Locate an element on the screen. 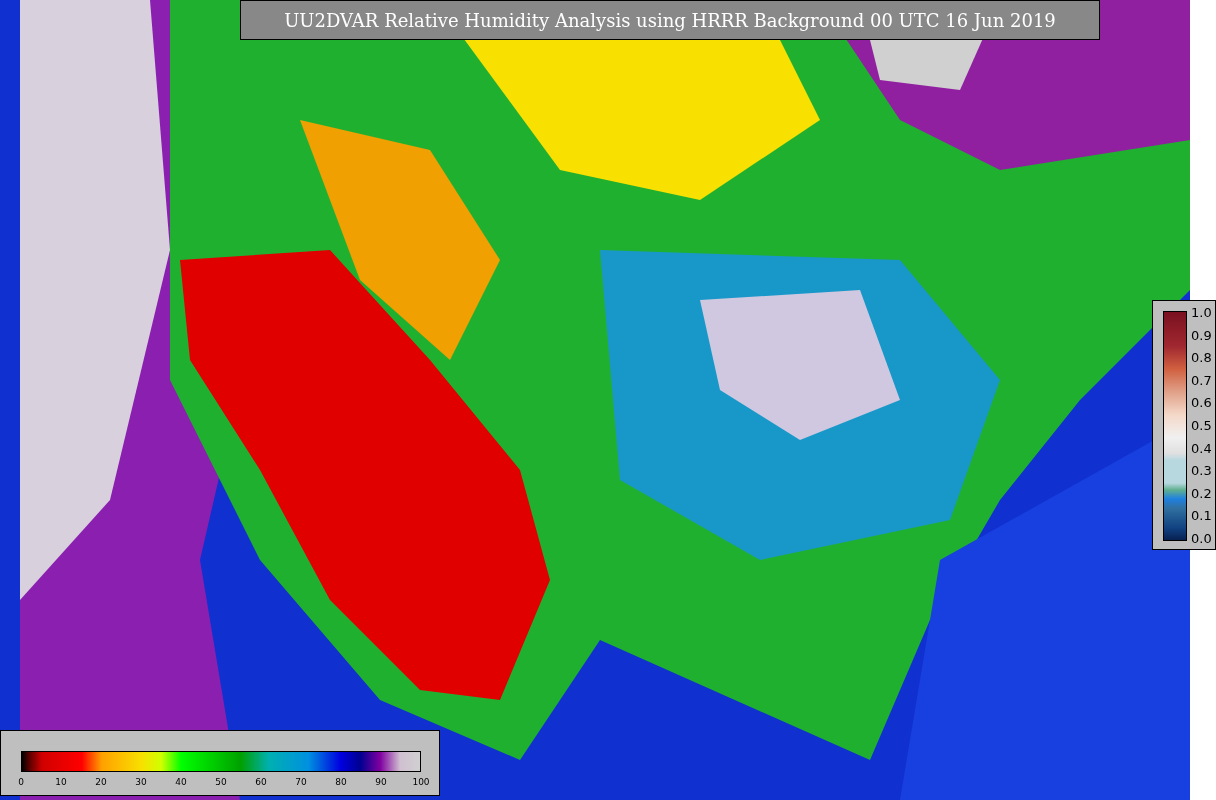 This screenshot has width=1216, height=800. colorbar-tick-label: 1.0 is located at coordinates (1201, 313).